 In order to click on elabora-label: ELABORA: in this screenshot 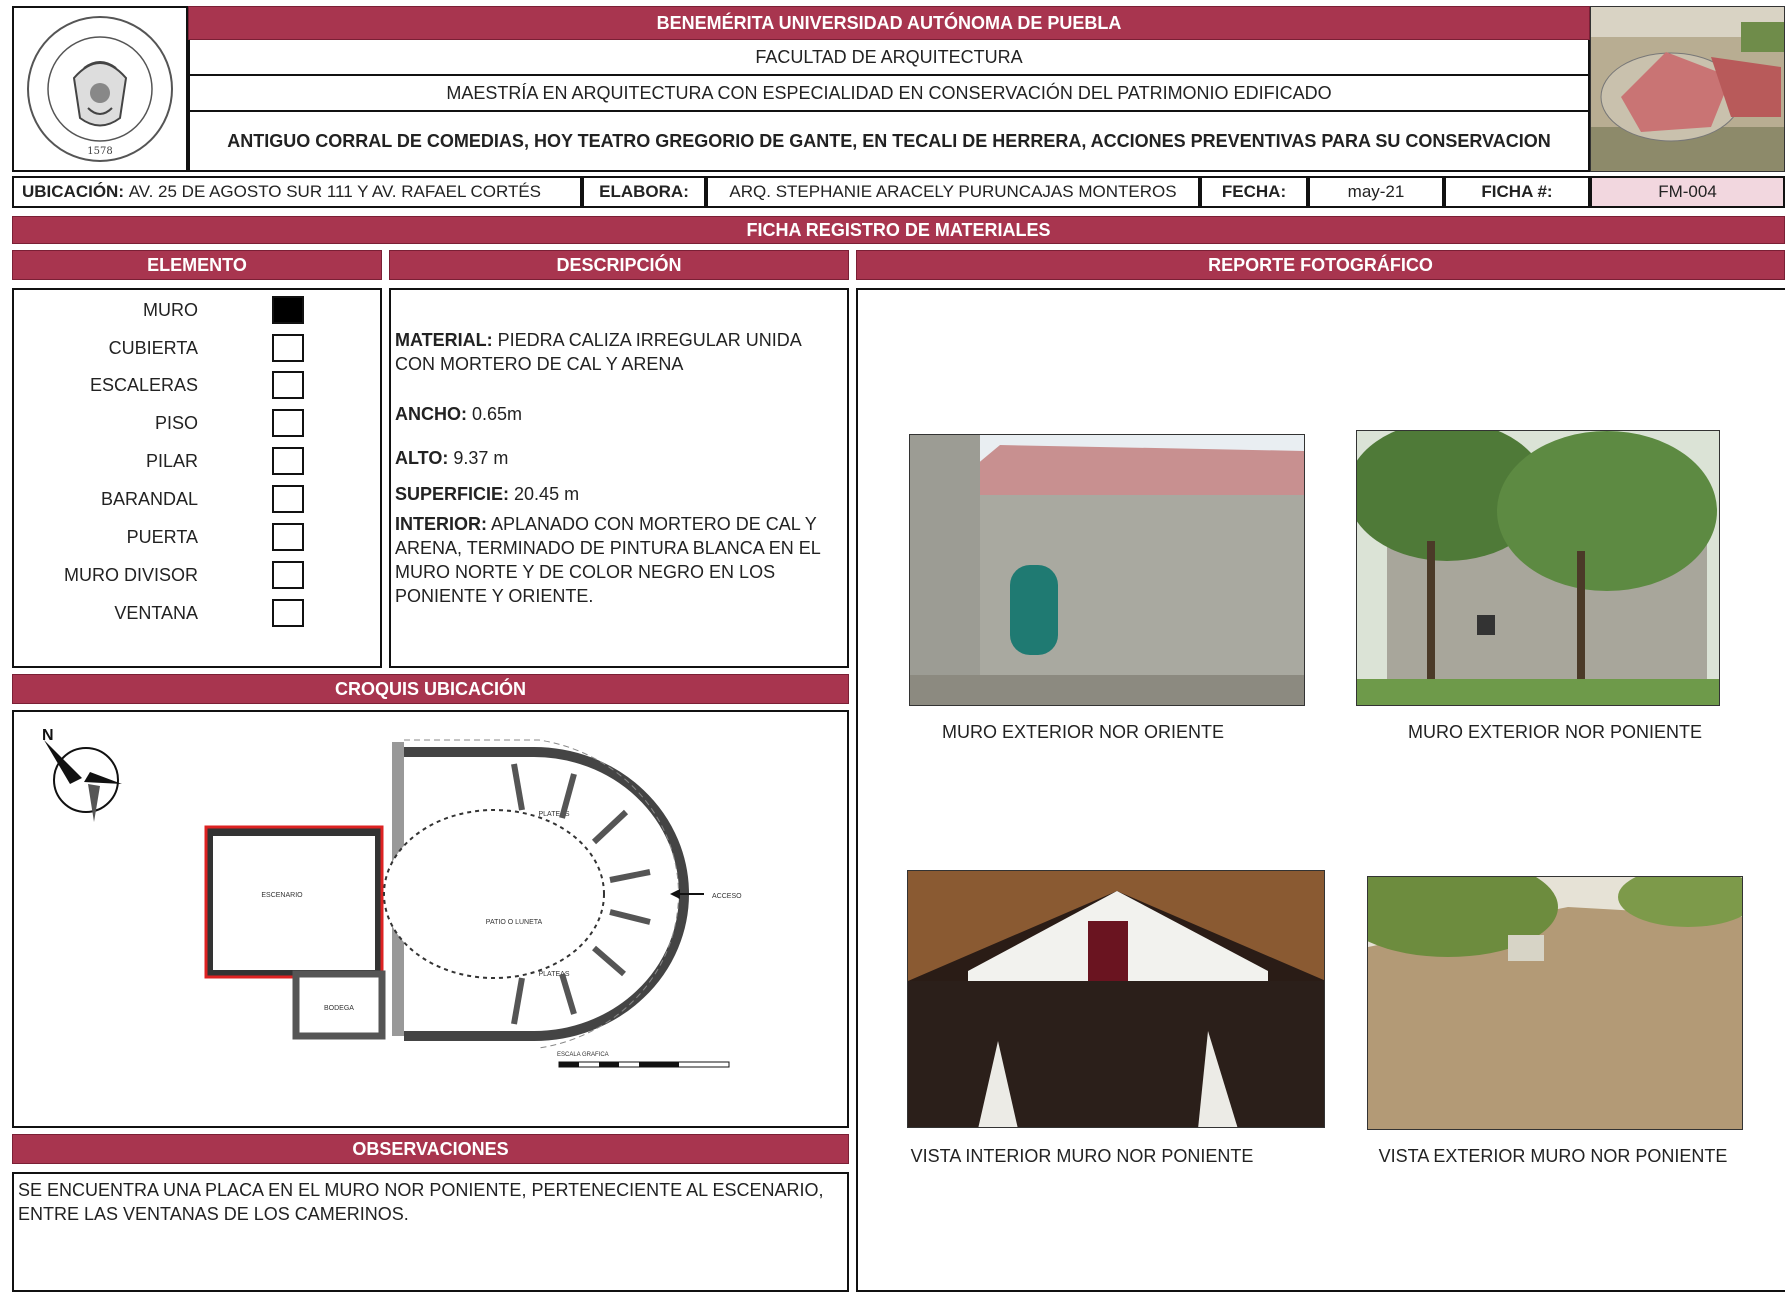, I will do `click(644, 192)`.